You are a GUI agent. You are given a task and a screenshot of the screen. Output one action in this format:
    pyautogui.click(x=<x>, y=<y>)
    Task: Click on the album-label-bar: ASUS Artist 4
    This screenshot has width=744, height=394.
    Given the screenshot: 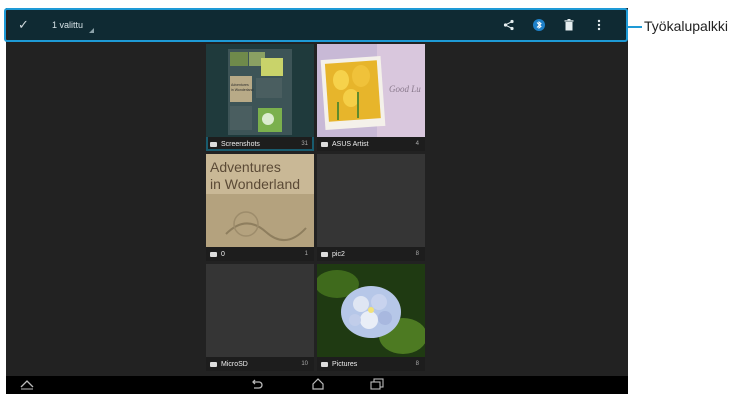 What is the action you would take?
    pyautogui.click(x=371, y=144)
    